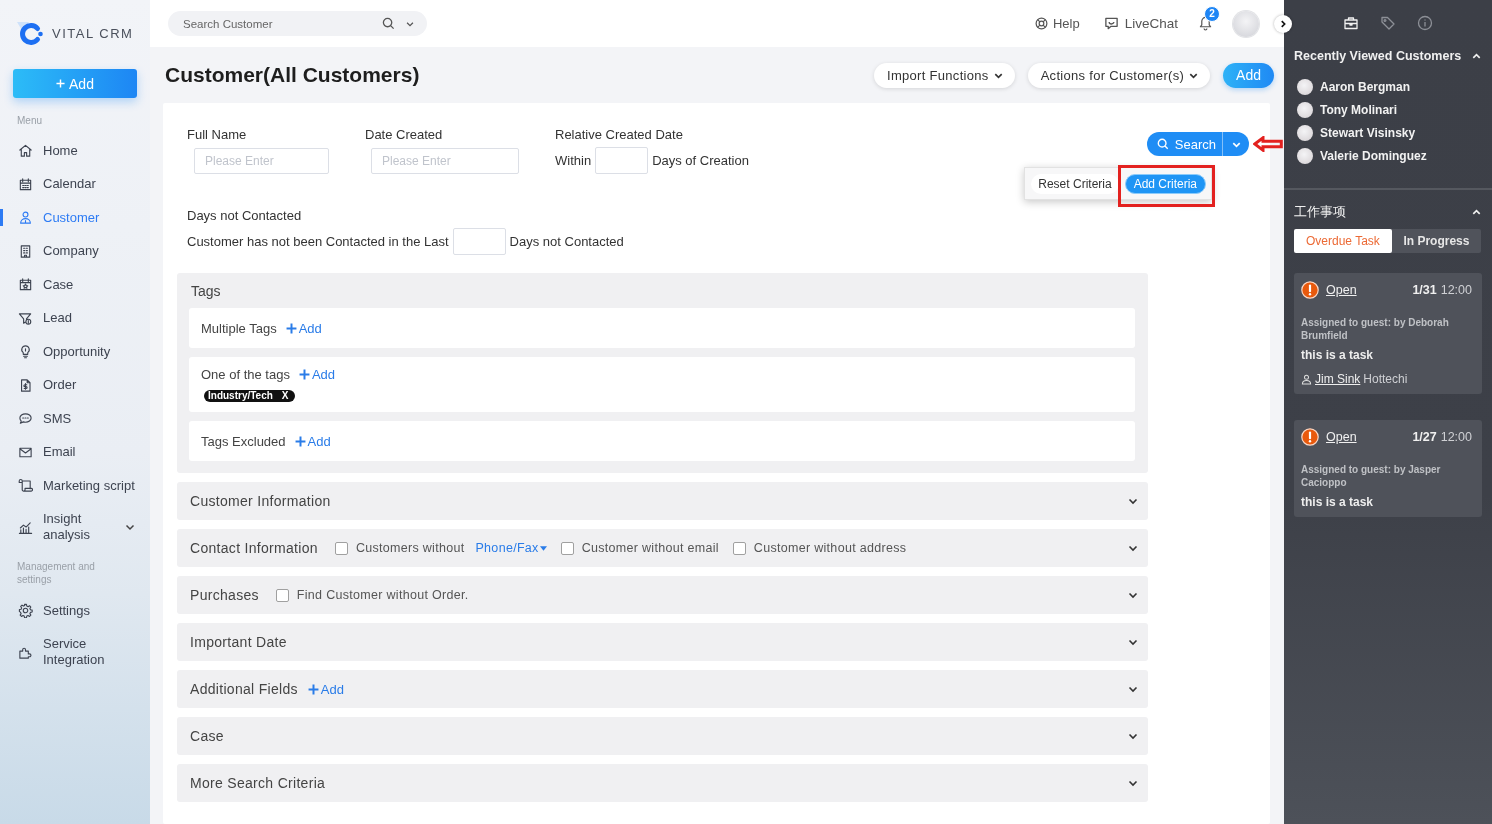 This screenshot has height=824, width=1492. What do you see at coordinates (1119, 75) in the screenshot?
I see `dropdown-button: Actions for Customer(s)` at bounding box center [1119, 75].